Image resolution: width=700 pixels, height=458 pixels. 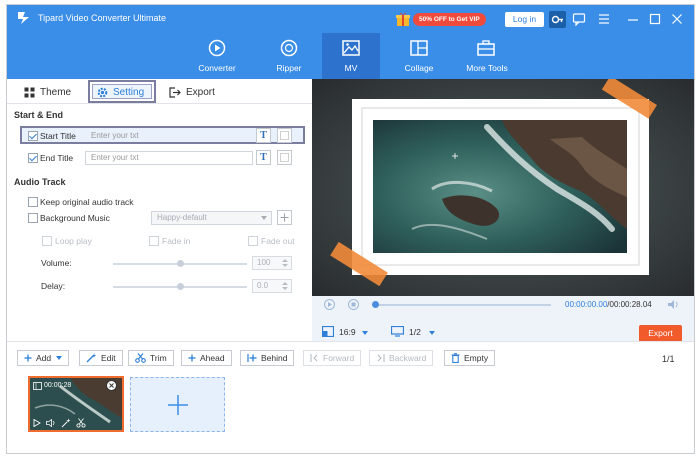 What do you see at coordinates (272, 286) in the screenshot?
I see `delay-stepper: 0.0` at bounding box center [272, 286].